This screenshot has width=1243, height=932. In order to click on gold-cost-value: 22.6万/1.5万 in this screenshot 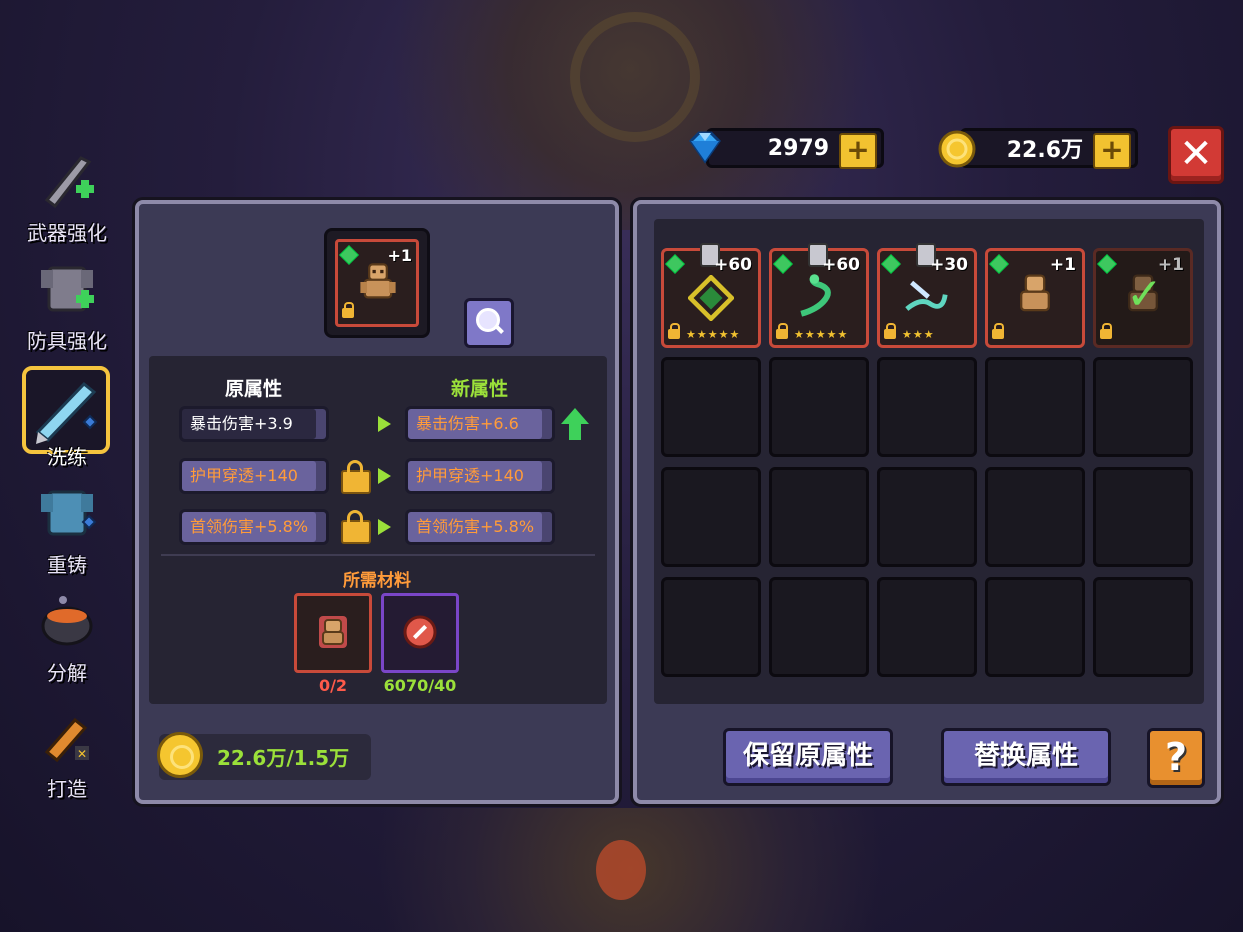, I will do `click(283, 758)`.